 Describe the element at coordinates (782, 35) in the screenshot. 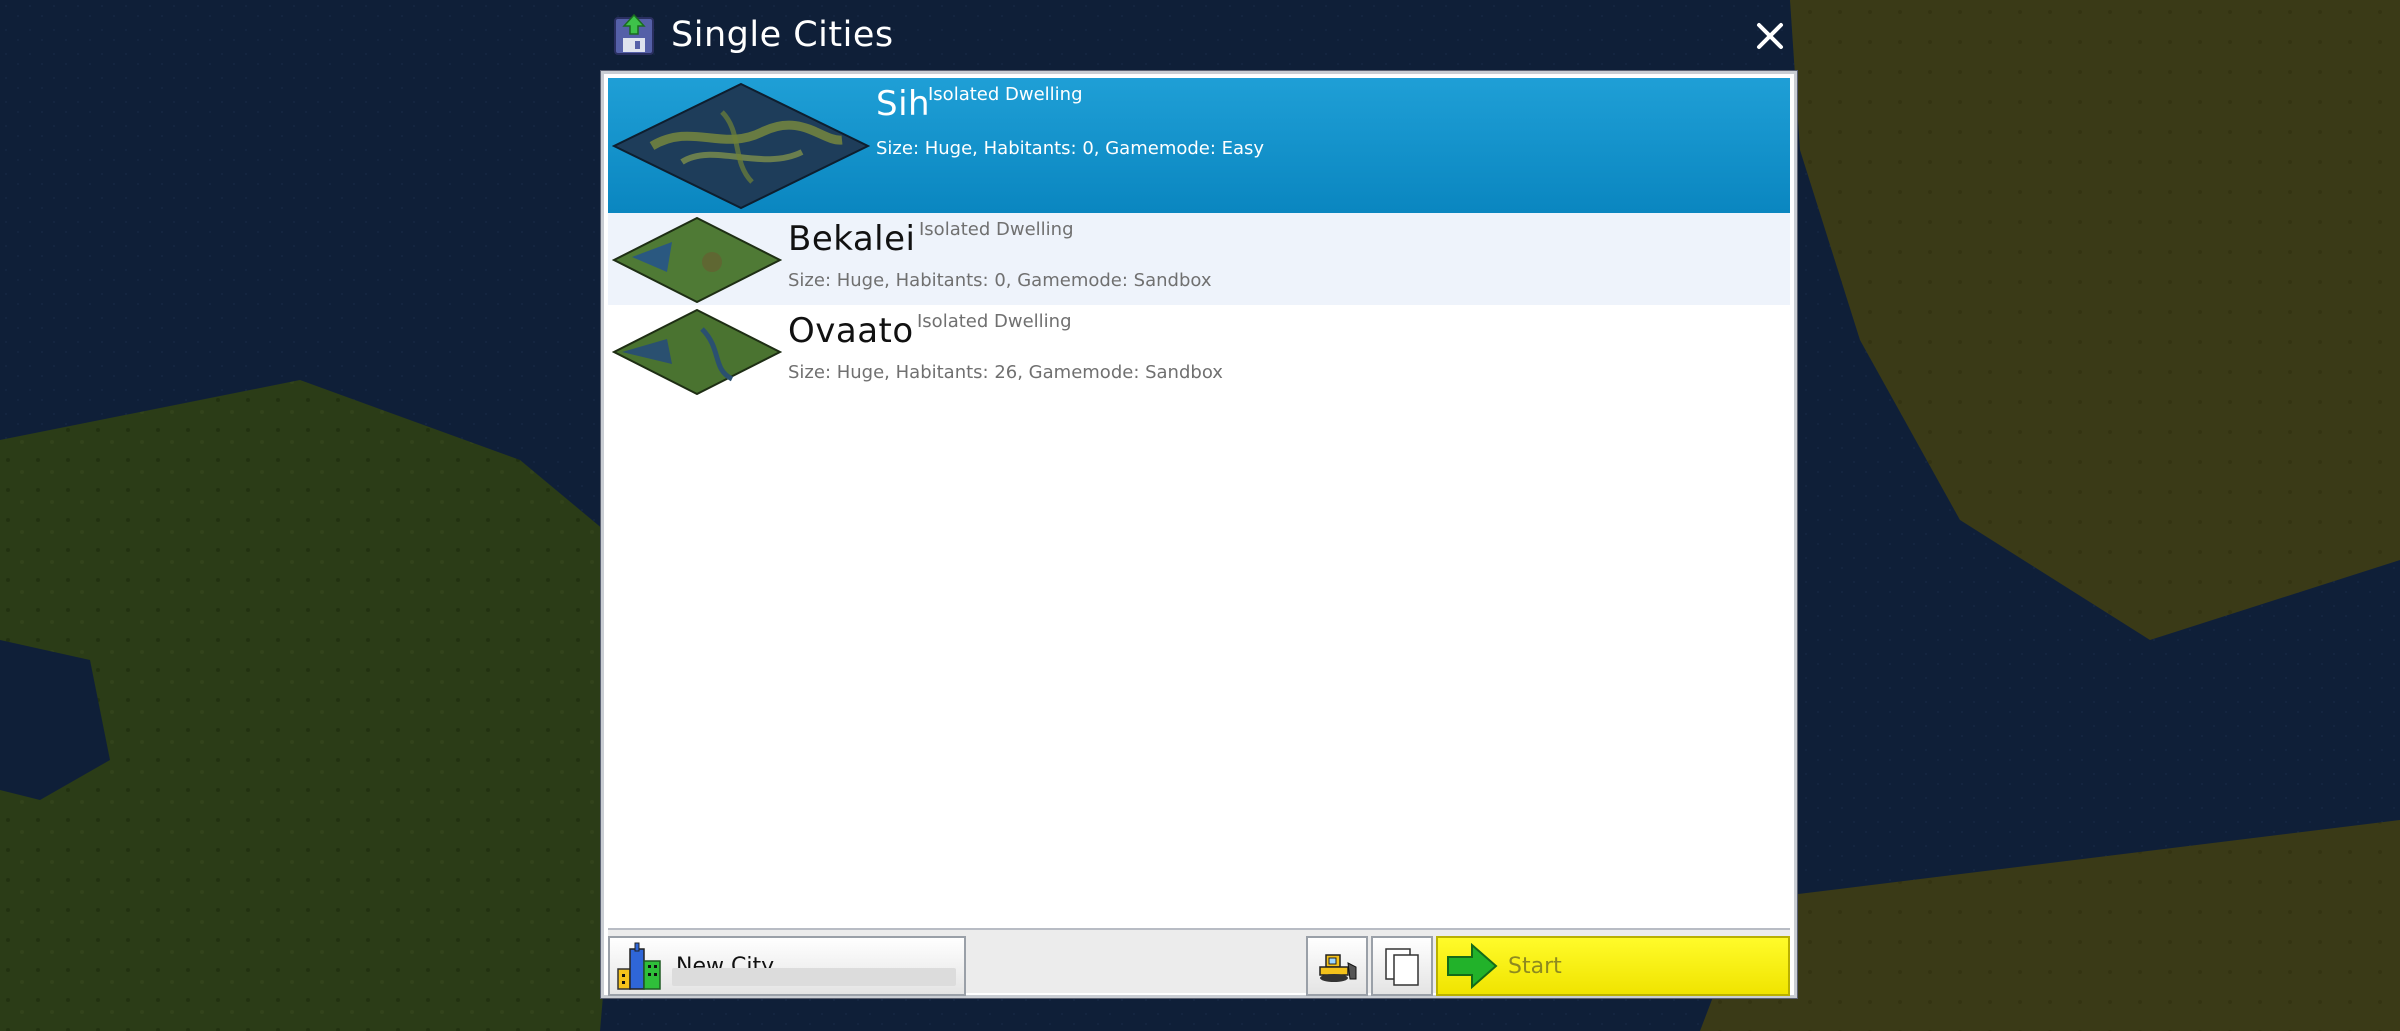

I see `dialog-title: Single Cities` at that location.